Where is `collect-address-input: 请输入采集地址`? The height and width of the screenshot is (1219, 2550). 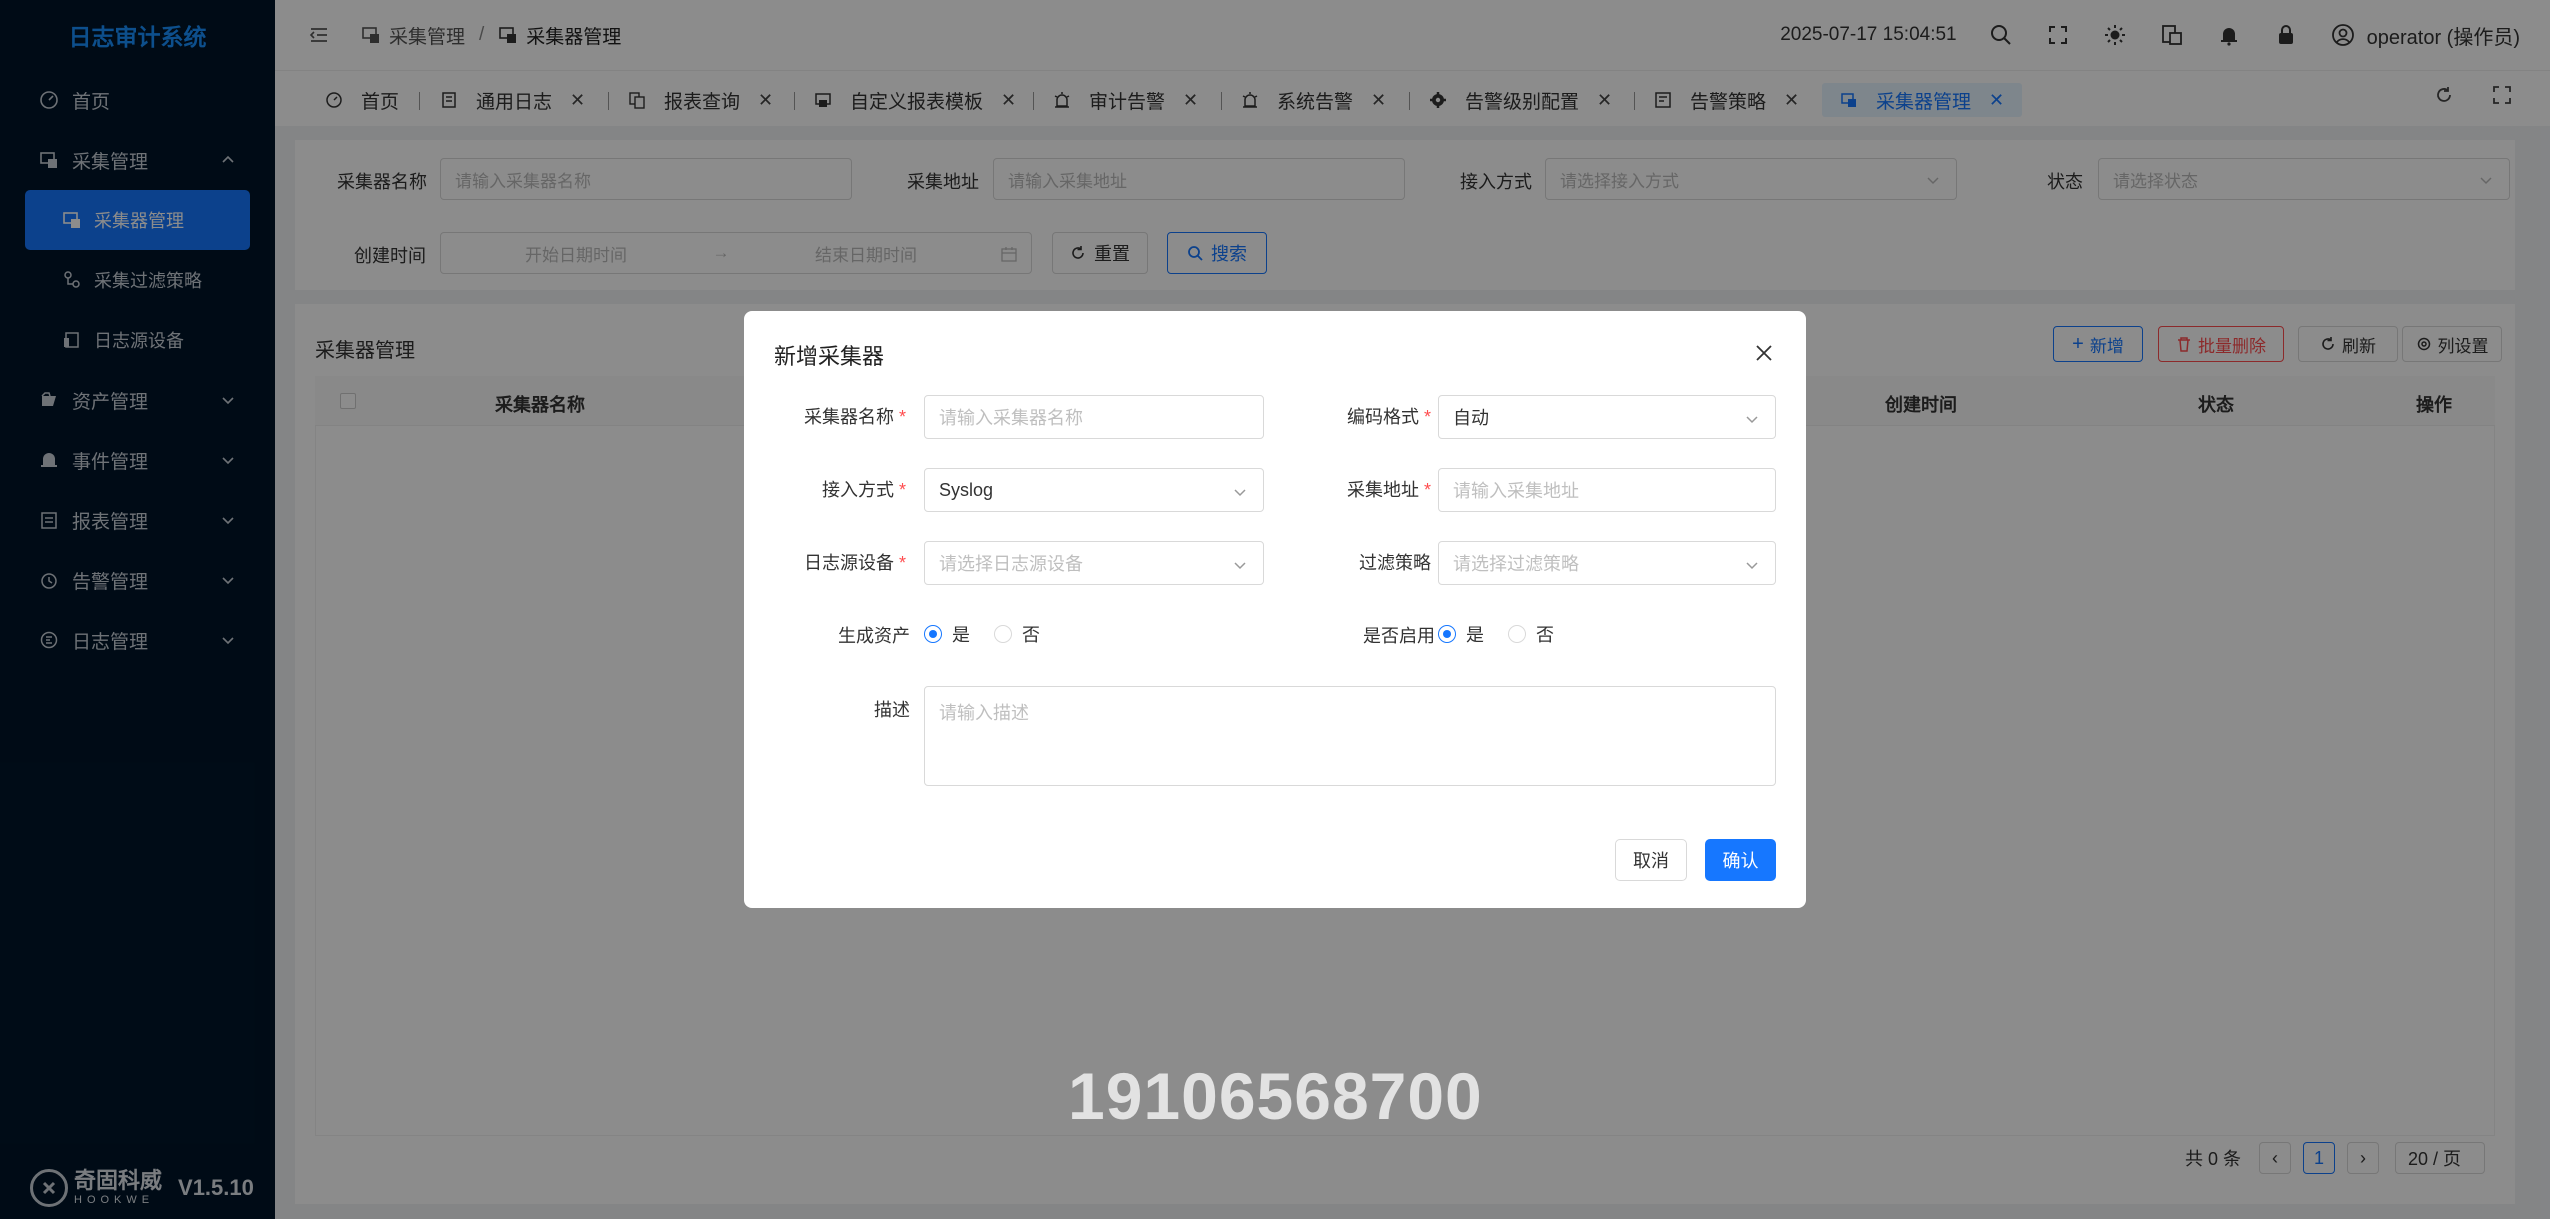 collect-address-input: 请输入采集地址 is located at coordinates (1607, 490).